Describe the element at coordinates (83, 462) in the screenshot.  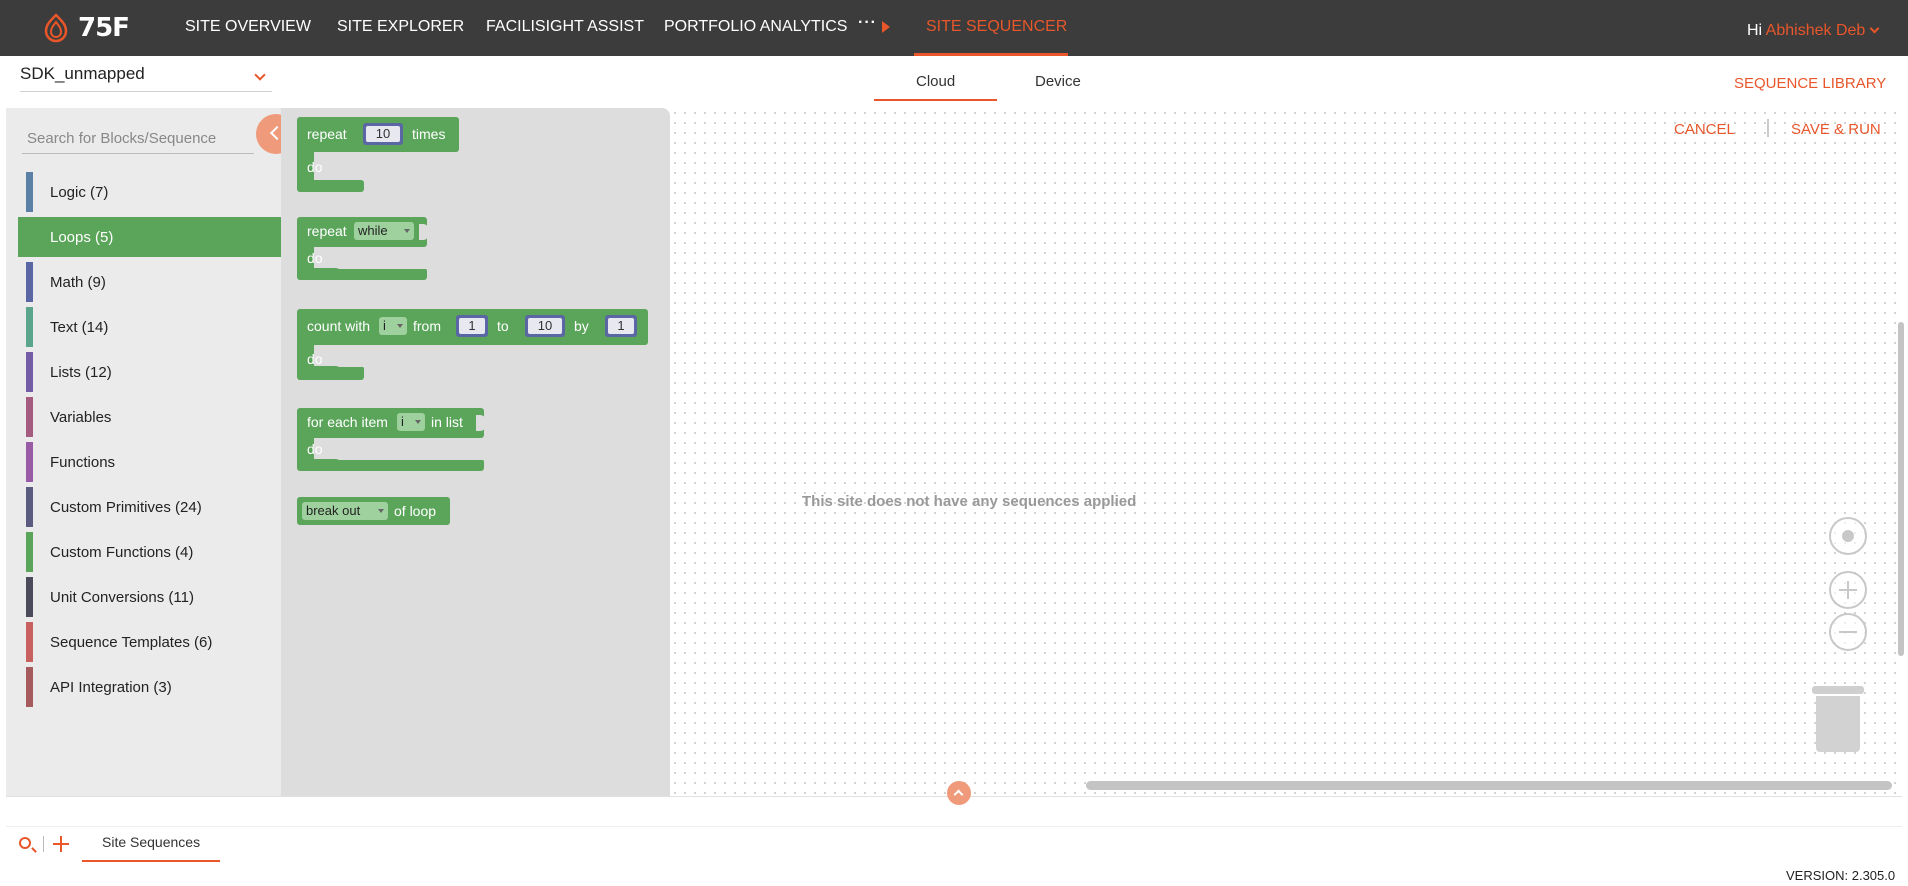
I see `category-label: Functions` at that location.